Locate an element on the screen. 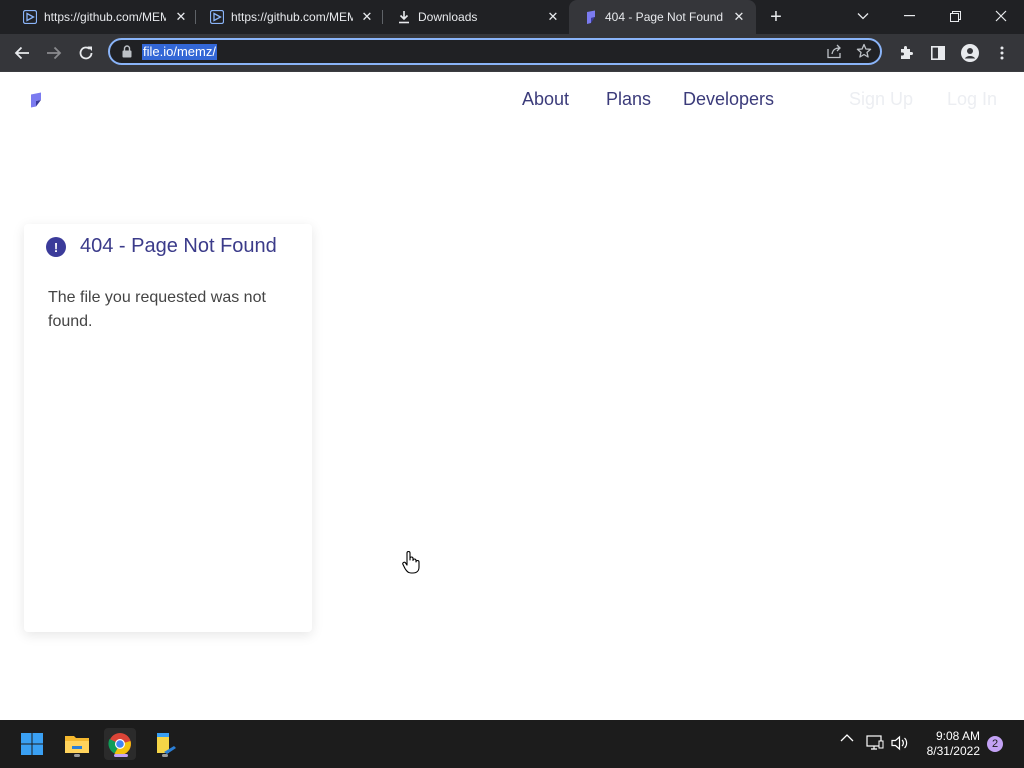  tab-title: 404 - Page Not Found is located at coordinates (664, 17).